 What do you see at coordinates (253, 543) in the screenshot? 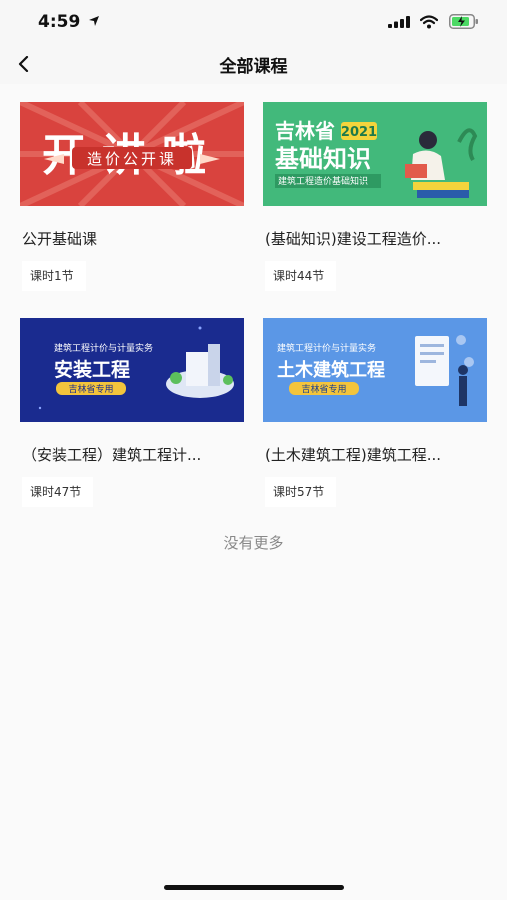
I see `no-more-text: 没有更多` at bounding box center [253, 543].